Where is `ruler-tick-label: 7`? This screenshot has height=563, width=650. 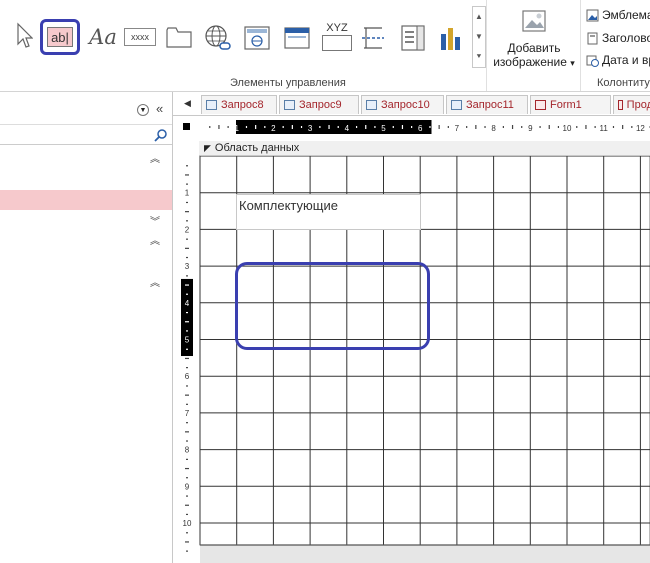 ruler-tick-label: 7 is located at coordinates (187, 413).